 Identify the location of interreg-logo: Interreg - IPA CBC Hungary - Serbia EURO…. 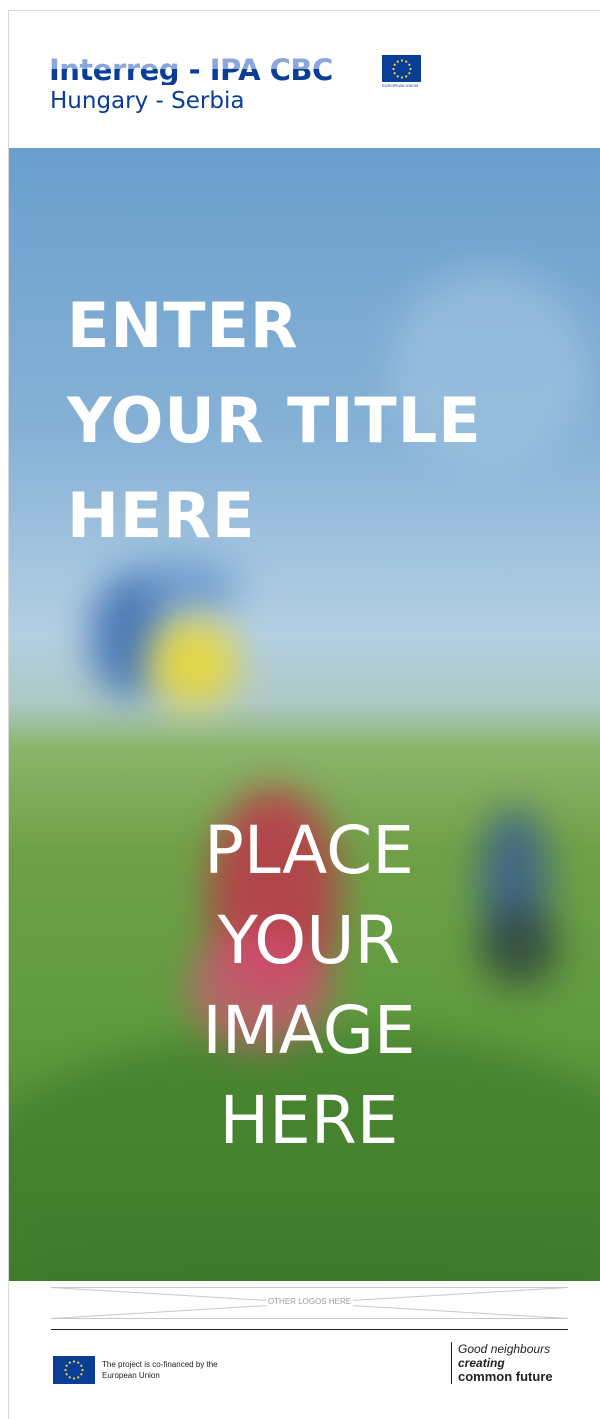
(249, 95).